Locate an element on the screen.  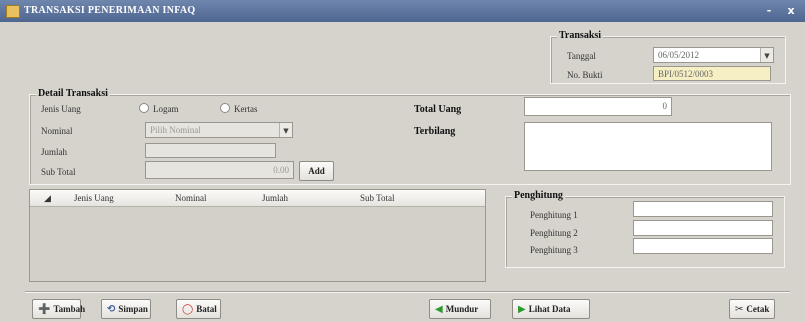
subtotal-label: Sub Total is located at coordinates (58, 172).